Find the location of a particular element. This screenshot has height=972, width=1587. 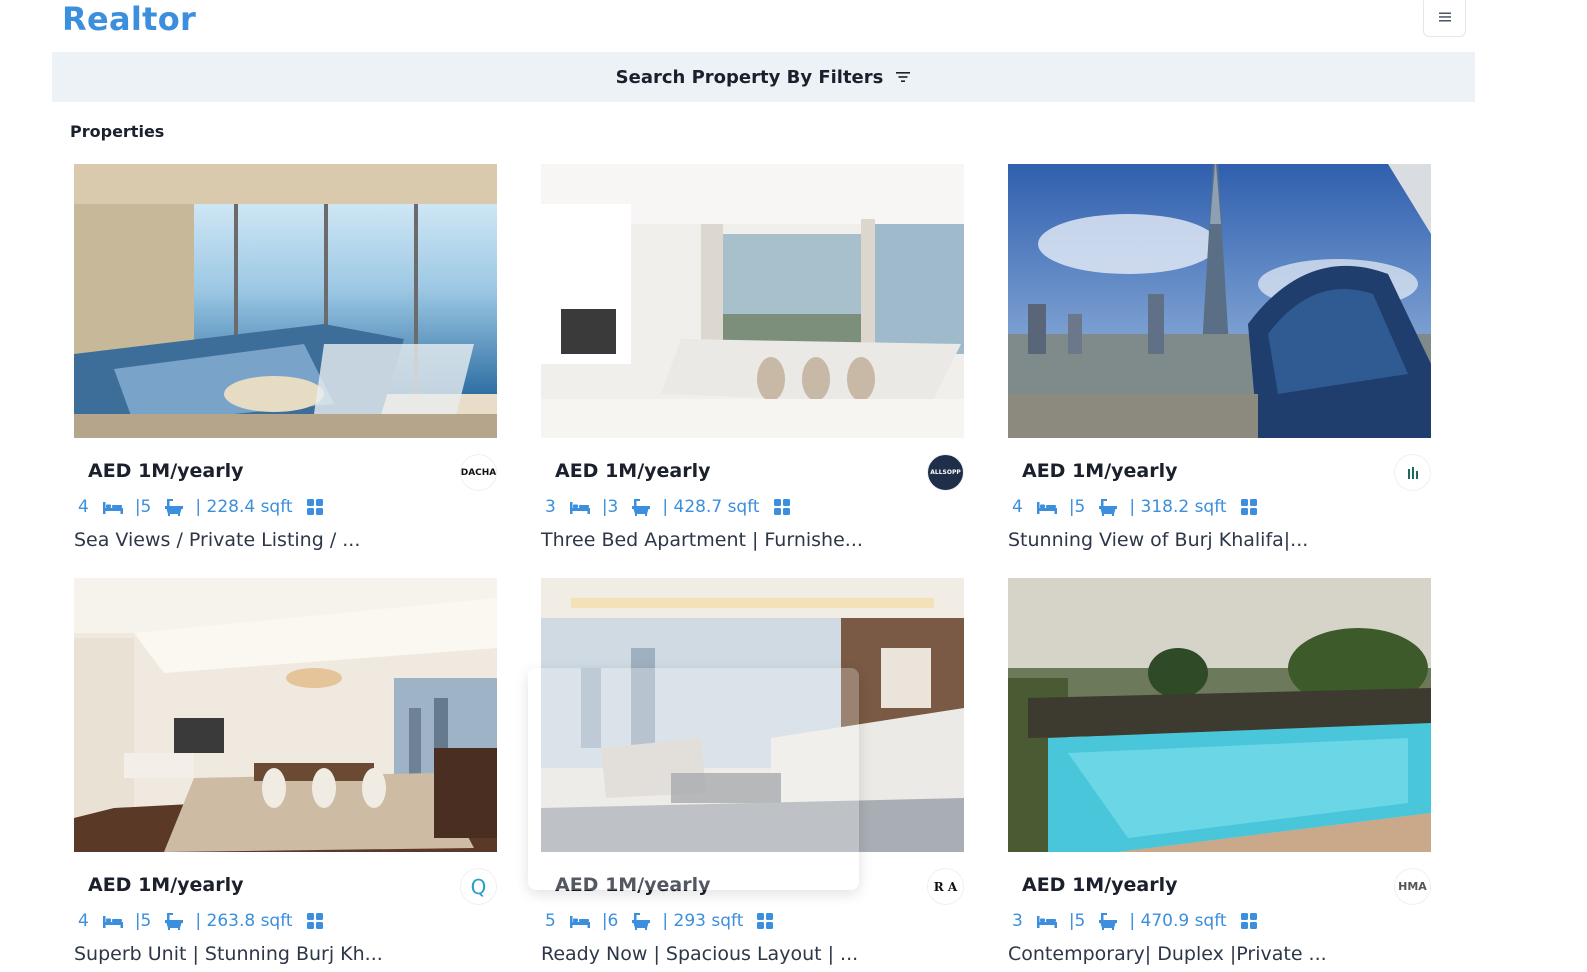

property-stats: 4 |5 | 318.2 sqft is located at coordinates (1140, 507).